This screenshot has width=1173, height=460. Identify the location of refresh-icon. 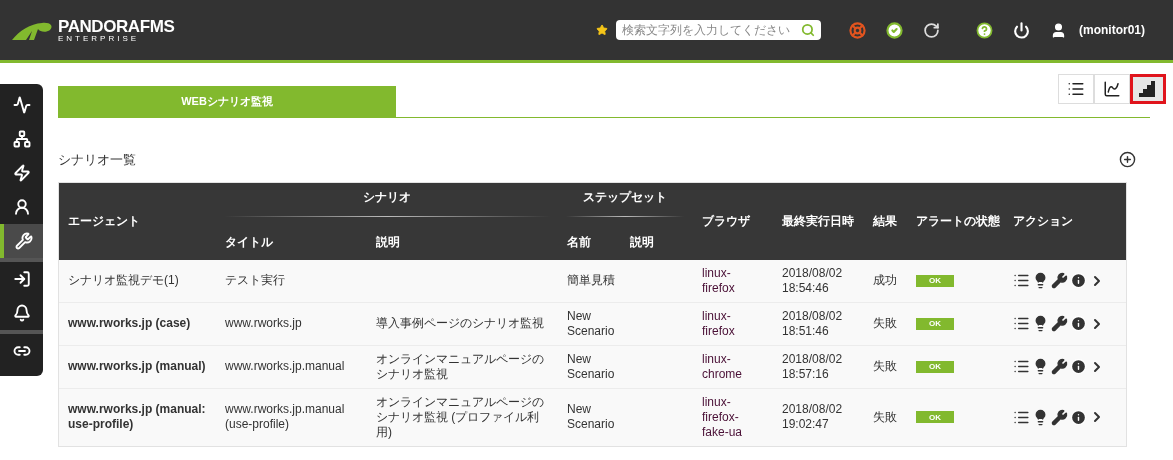
(931, 30).